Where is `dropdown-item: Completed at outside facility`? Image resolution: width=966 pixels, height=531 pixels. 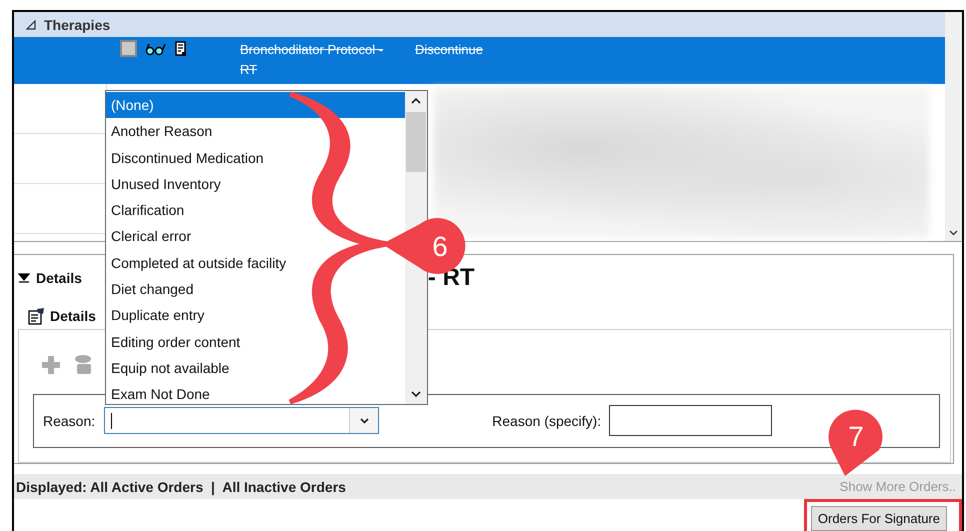
dropdown-item: Completed at outside facility is located at coordinates (198, 263).